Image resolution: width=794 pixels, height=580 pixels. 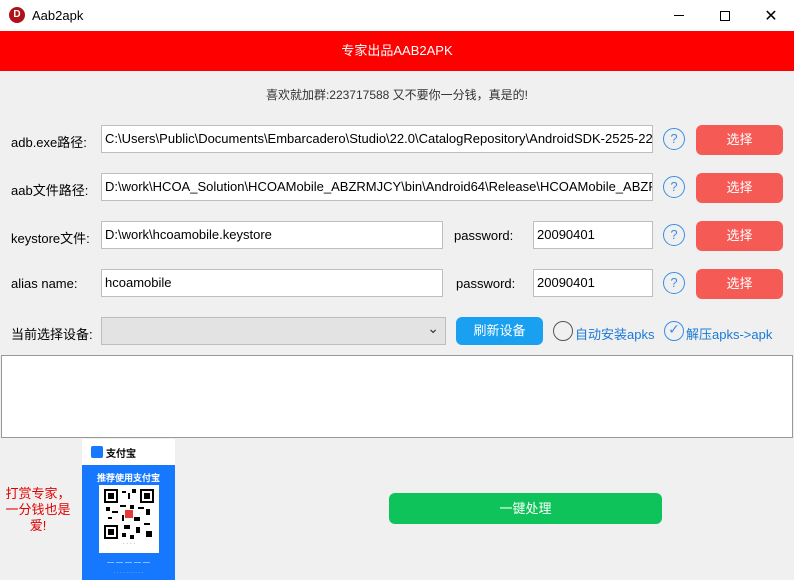 What do you see at coordinates (272, 235) in the screenshot?
I see `keystore-input: D:\work\hcoamobile.keystore` at bounding box center [272, 235].